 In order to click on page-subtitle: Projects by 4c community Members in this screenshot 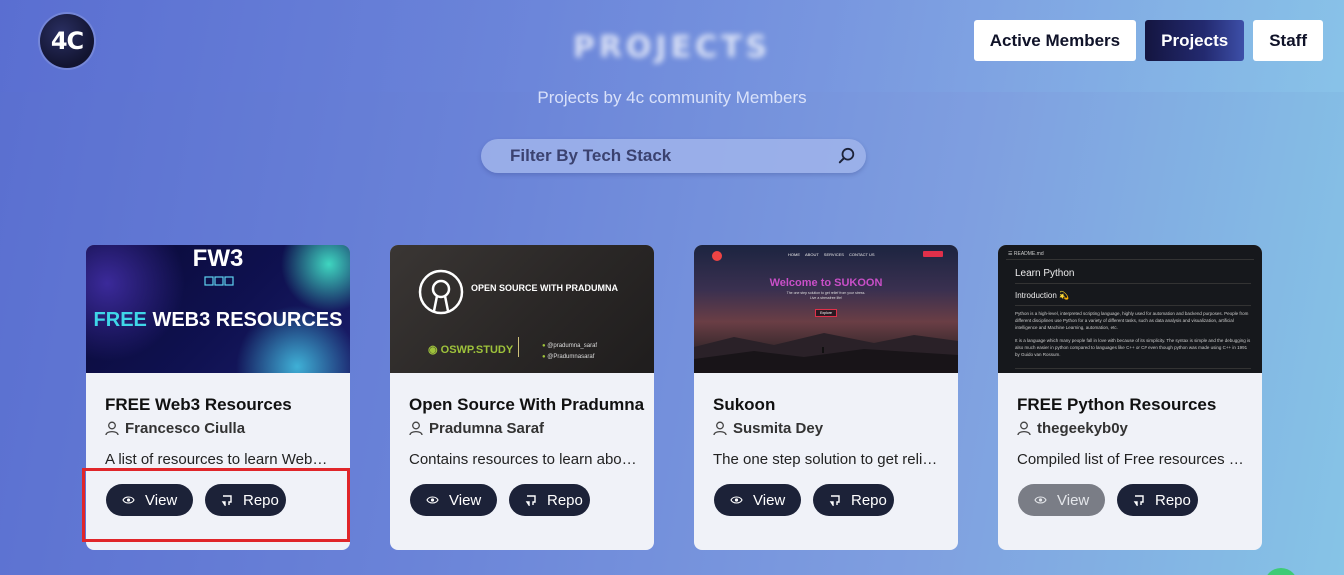, I will do `click(672, 97)`.